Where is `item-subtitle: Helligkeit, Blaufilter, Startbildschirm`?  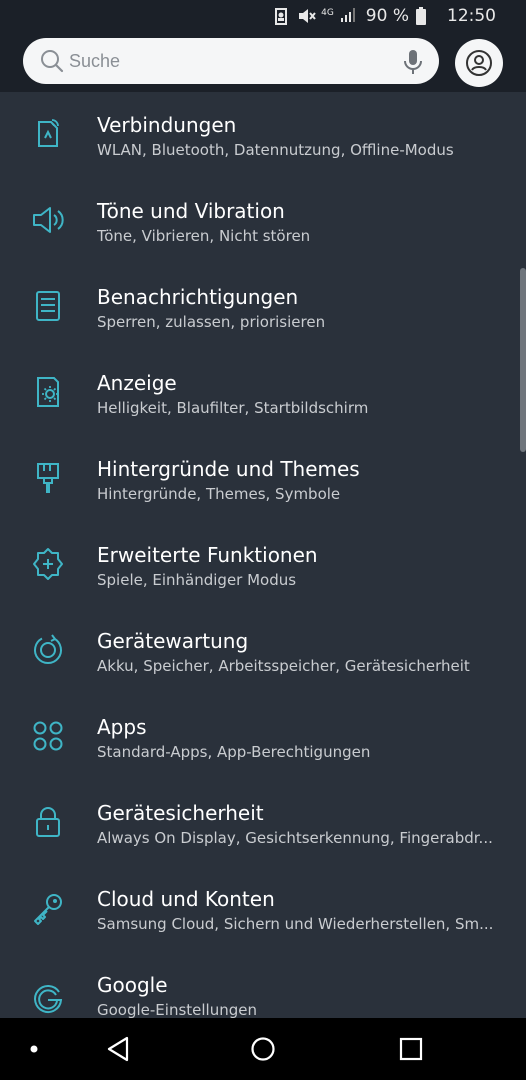 item-subtitle: Helligkeit, Blaufilter, Startbildschirm is located at coordinates (233, 408).